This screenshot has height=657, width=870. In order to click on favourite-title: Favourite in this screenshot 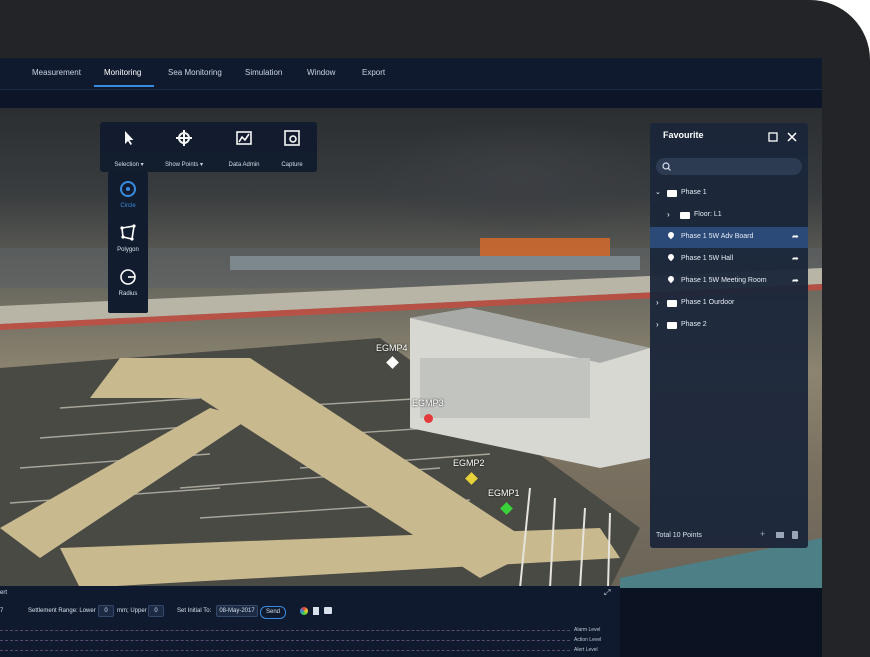, I will do `click(683, 135)`.